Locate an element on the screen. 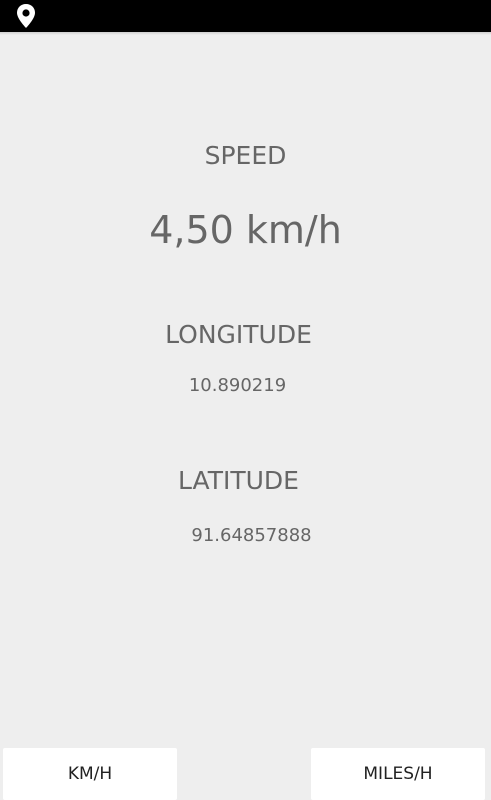  mph-button: MILES/H is located at coordinates (398, 774).